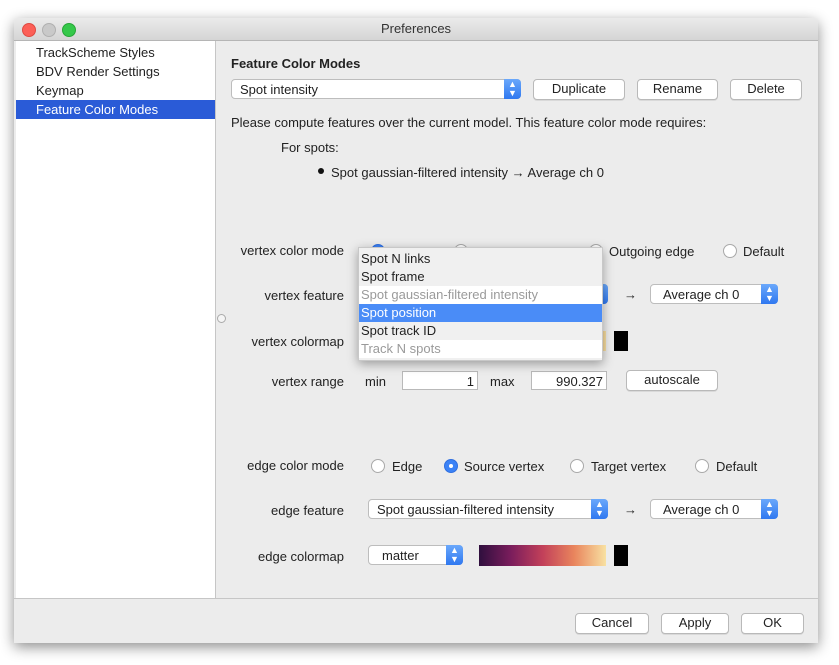 The image size is (839, 665). Describe the element at coordinates (672, 380) in the screenshot. I see `autoscale-button: autoscale` at that location.